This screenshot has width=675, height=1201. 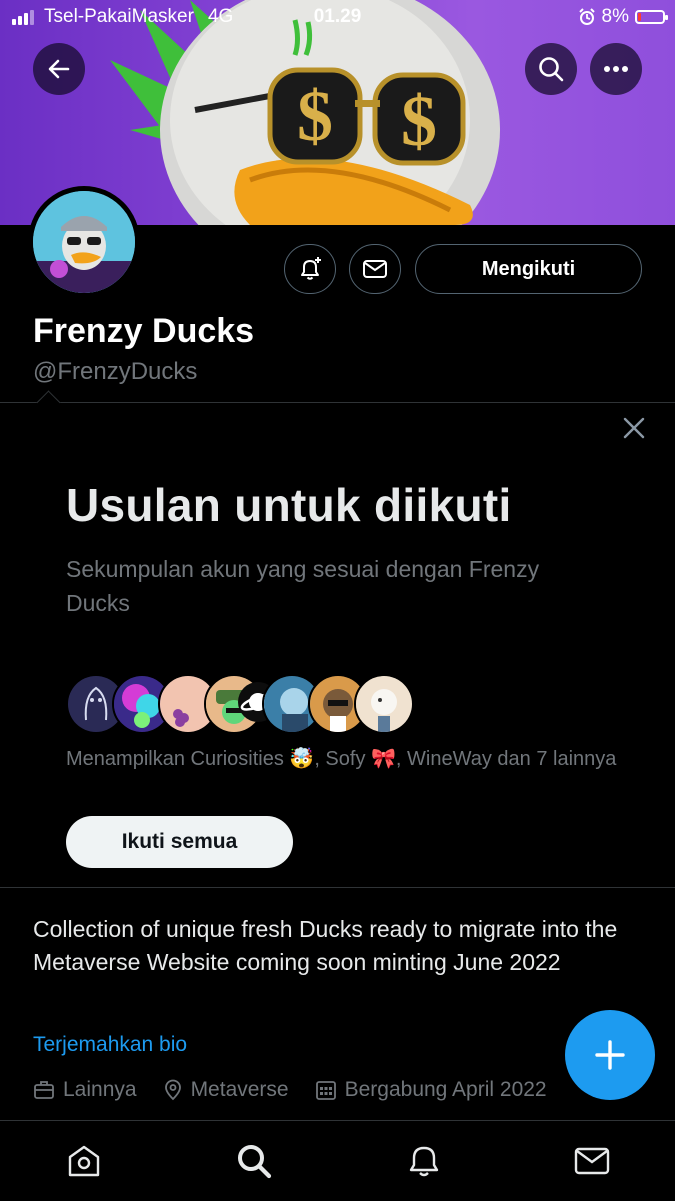 What do you see at coordinates (239, 1089) in the screenshot?
I see `location-label: Metaverse` at bounding box center [239, 1089].